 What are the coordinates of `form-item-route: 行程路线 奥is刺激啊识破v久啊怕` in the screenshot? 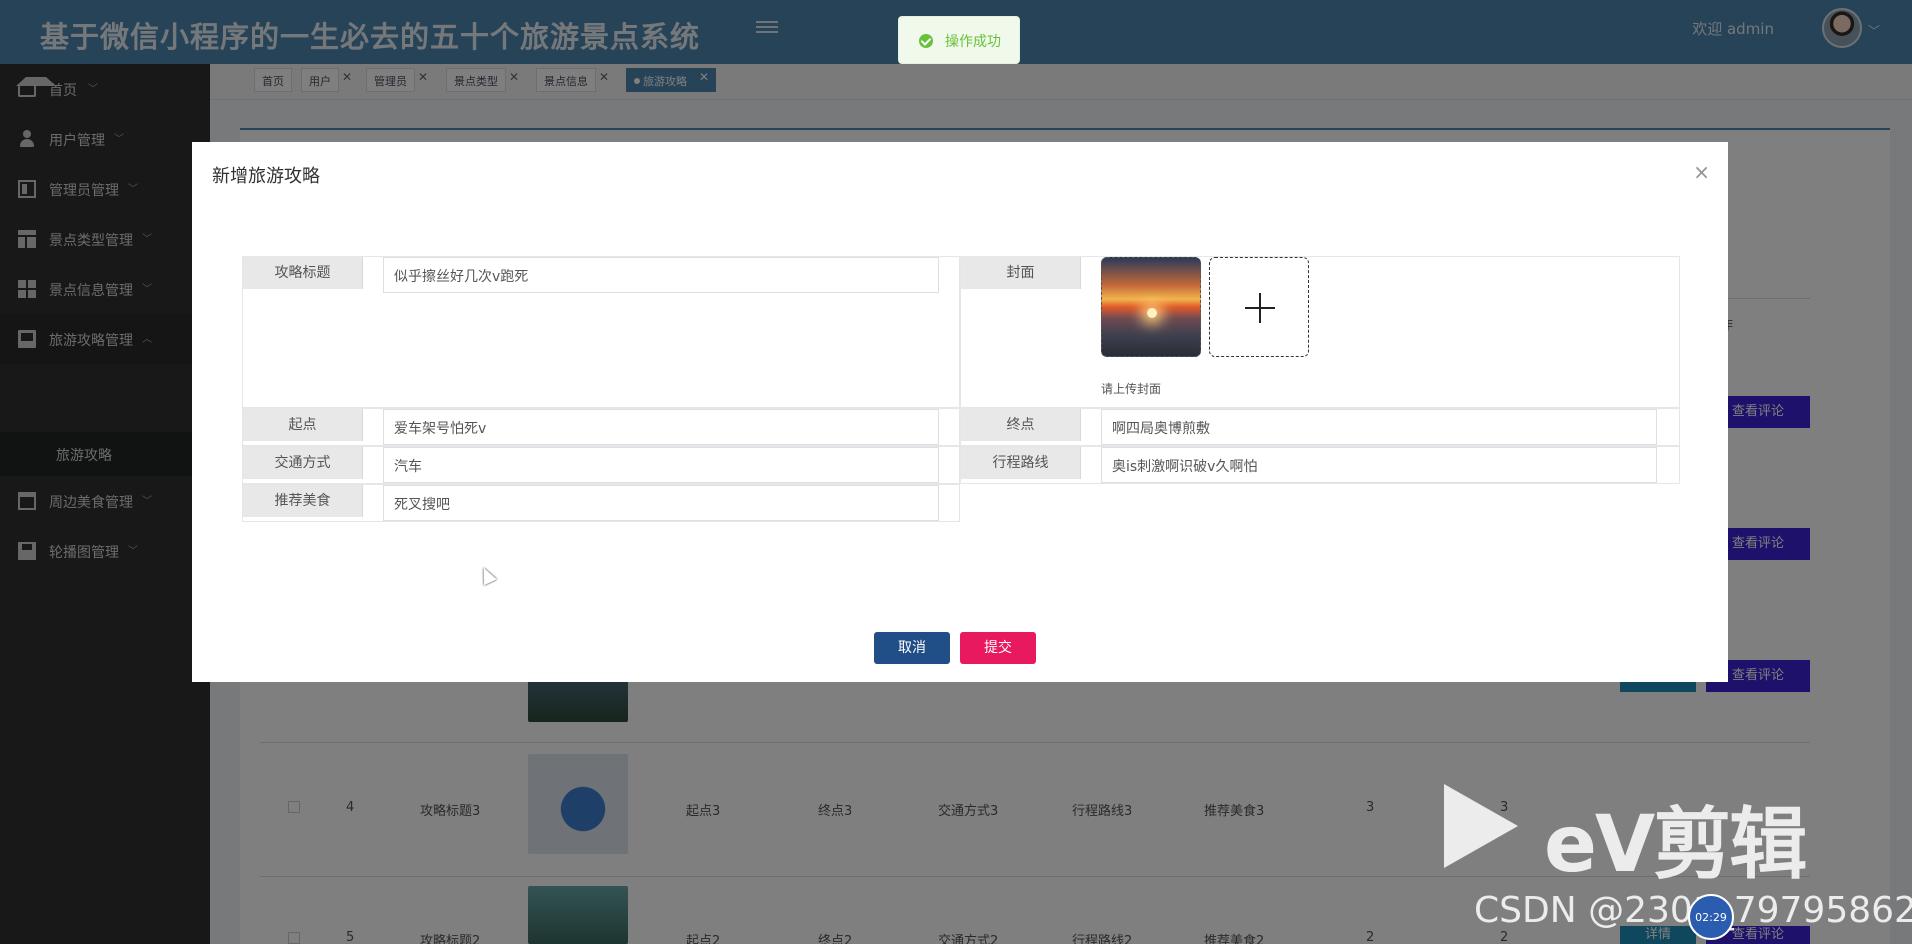 It's located at (1320, 465).